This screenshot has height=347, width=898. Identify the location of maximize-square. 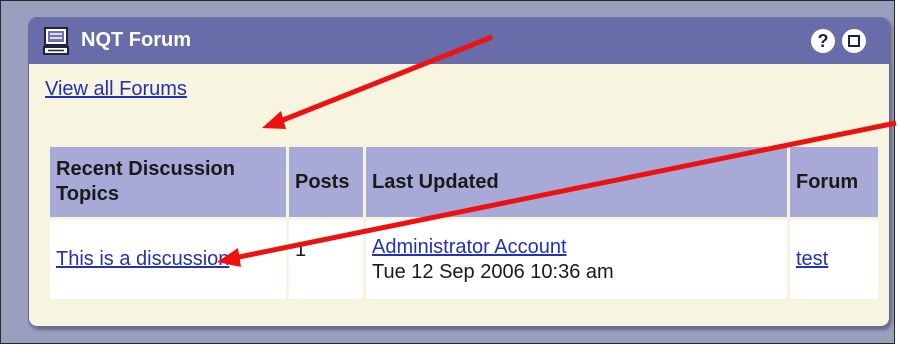
(854, 41).